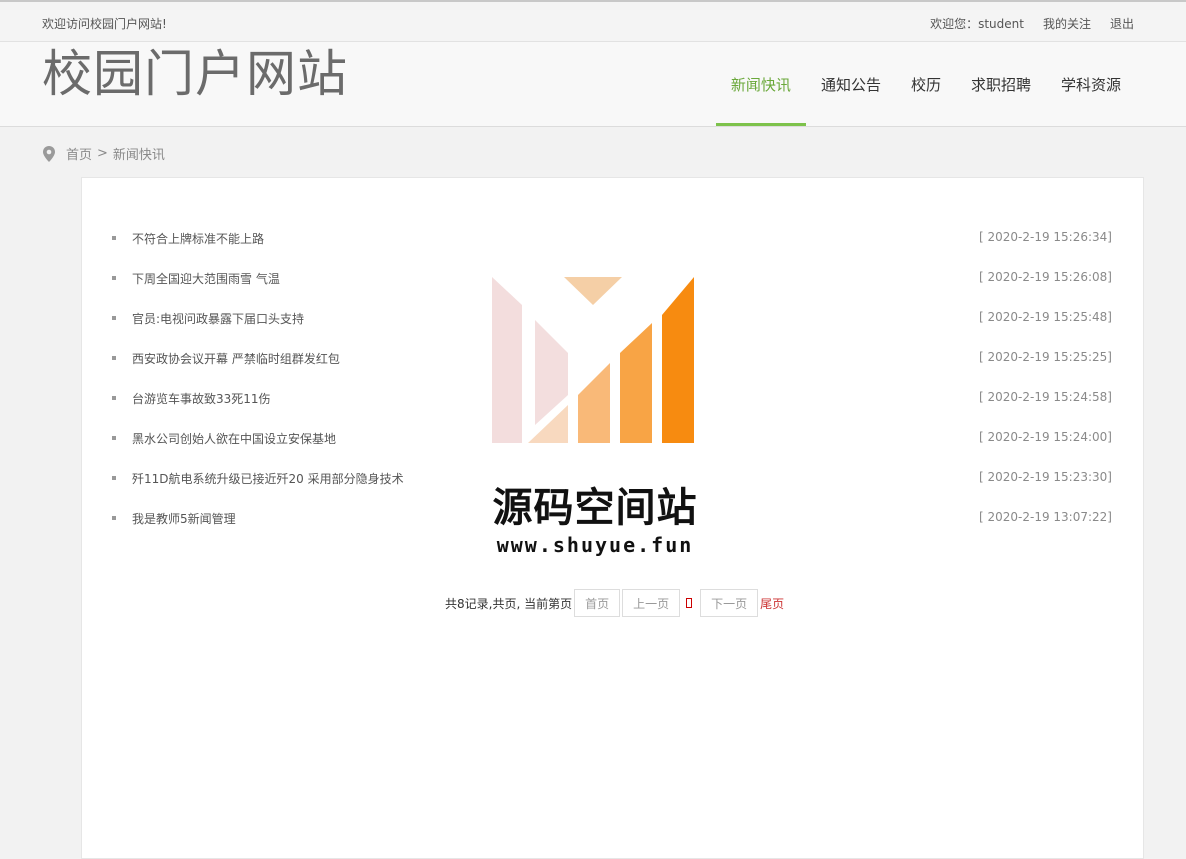  I want to click on main-nav: 新闻快讯 通知公告 校历 求职招聘 学科资源, so click(925, 84).